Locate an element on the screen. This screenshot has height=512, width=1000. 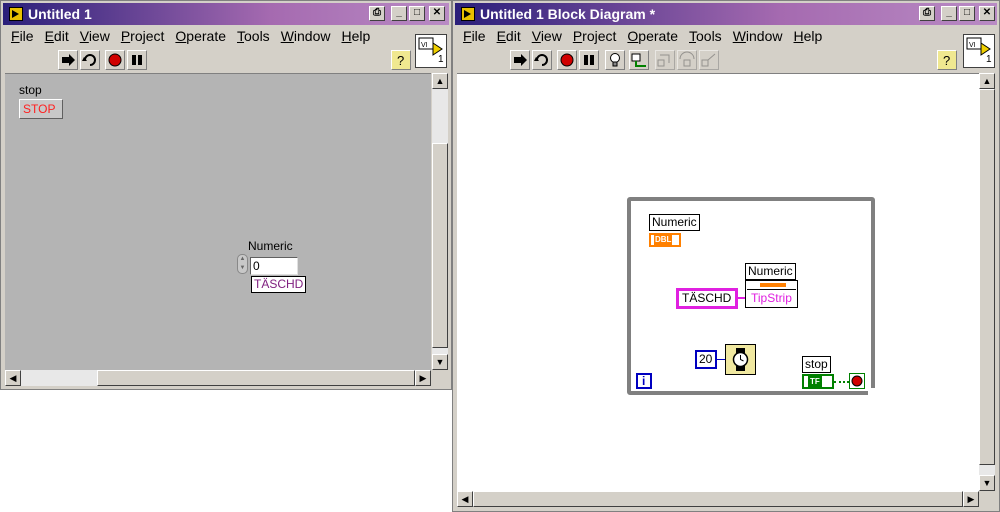
loop-condition-terminal is located at coordinates (857, 381).